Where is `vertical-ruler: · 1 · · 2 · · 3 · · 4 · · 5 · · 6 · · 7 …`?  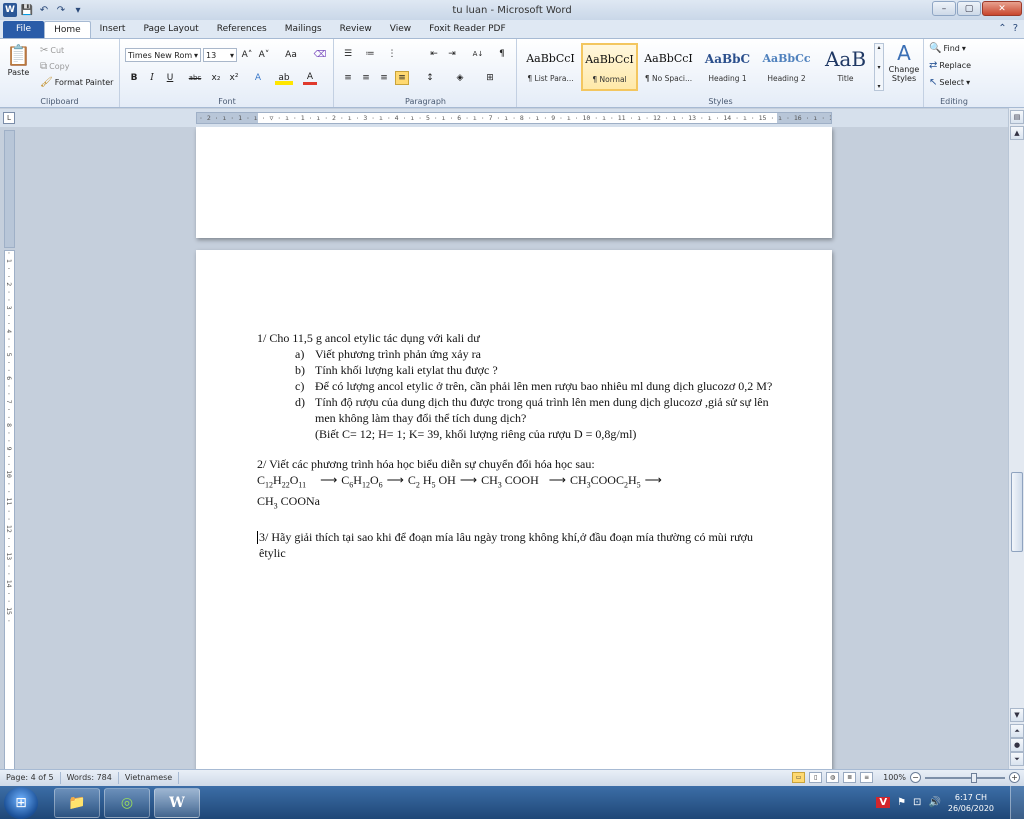
vertical-ruler: · 1 · · 2 · · 3 · · 4 · · 5 · · 6 · · 7 … is located at coordinates (9, 510).